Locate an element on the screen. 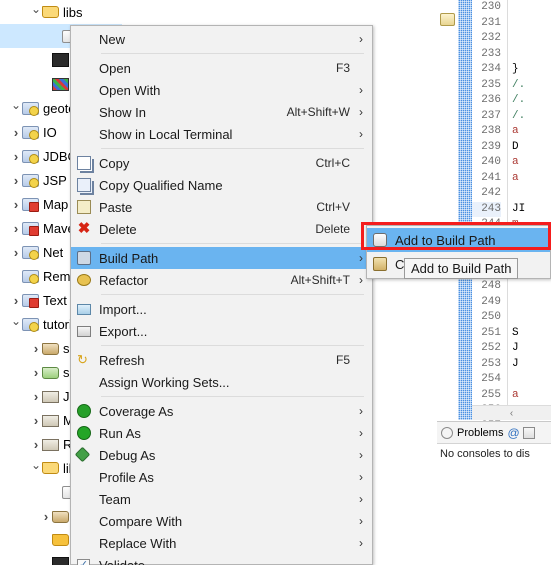 The image size is (551, 565). menu-item-team: Team › is located at coordinates (221, 499).